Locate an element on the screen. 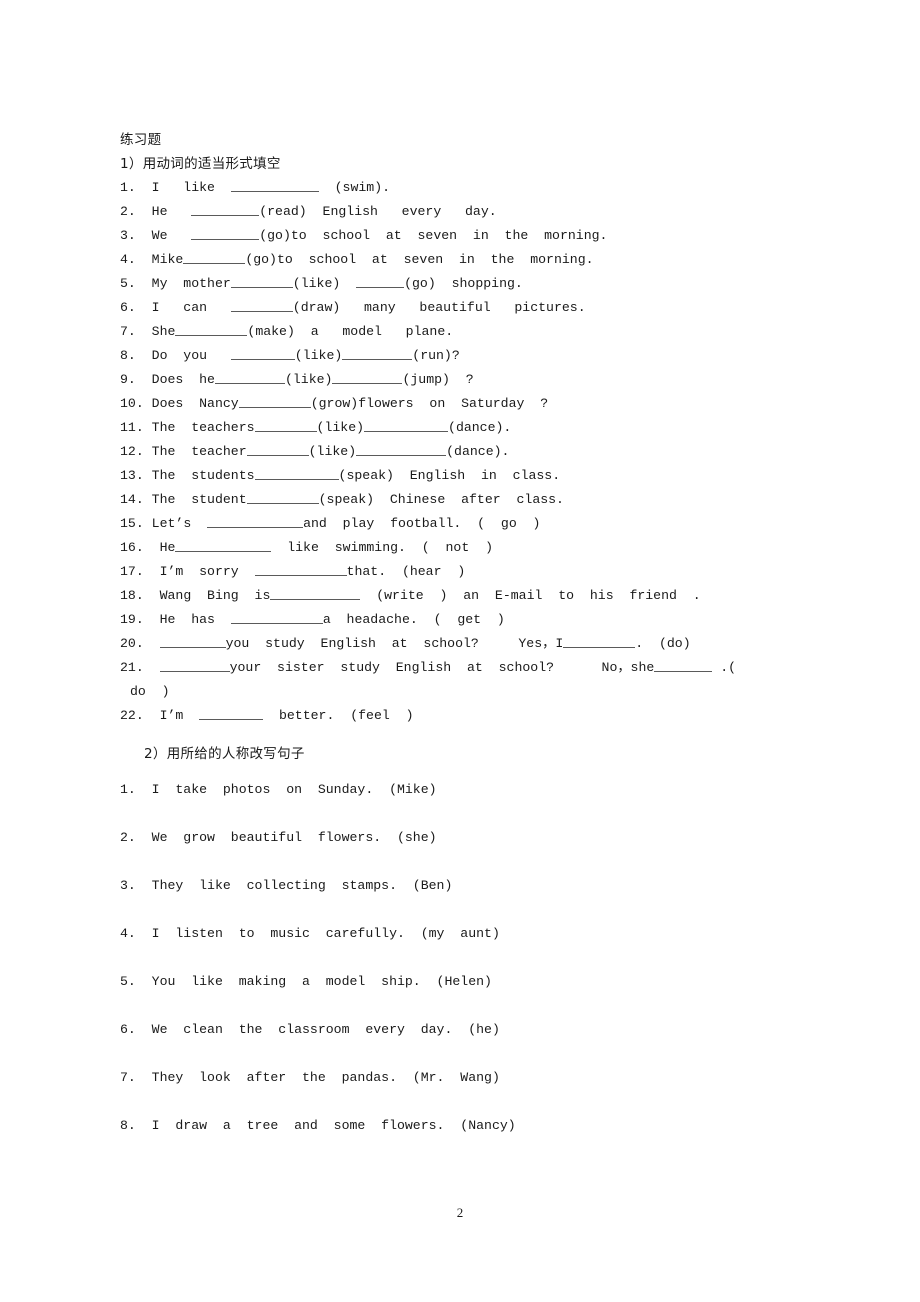 Image resolution: width=920 pixels, height=1302 pixels. sentence-text: I’m sorry is located at coordinates (199, 571).